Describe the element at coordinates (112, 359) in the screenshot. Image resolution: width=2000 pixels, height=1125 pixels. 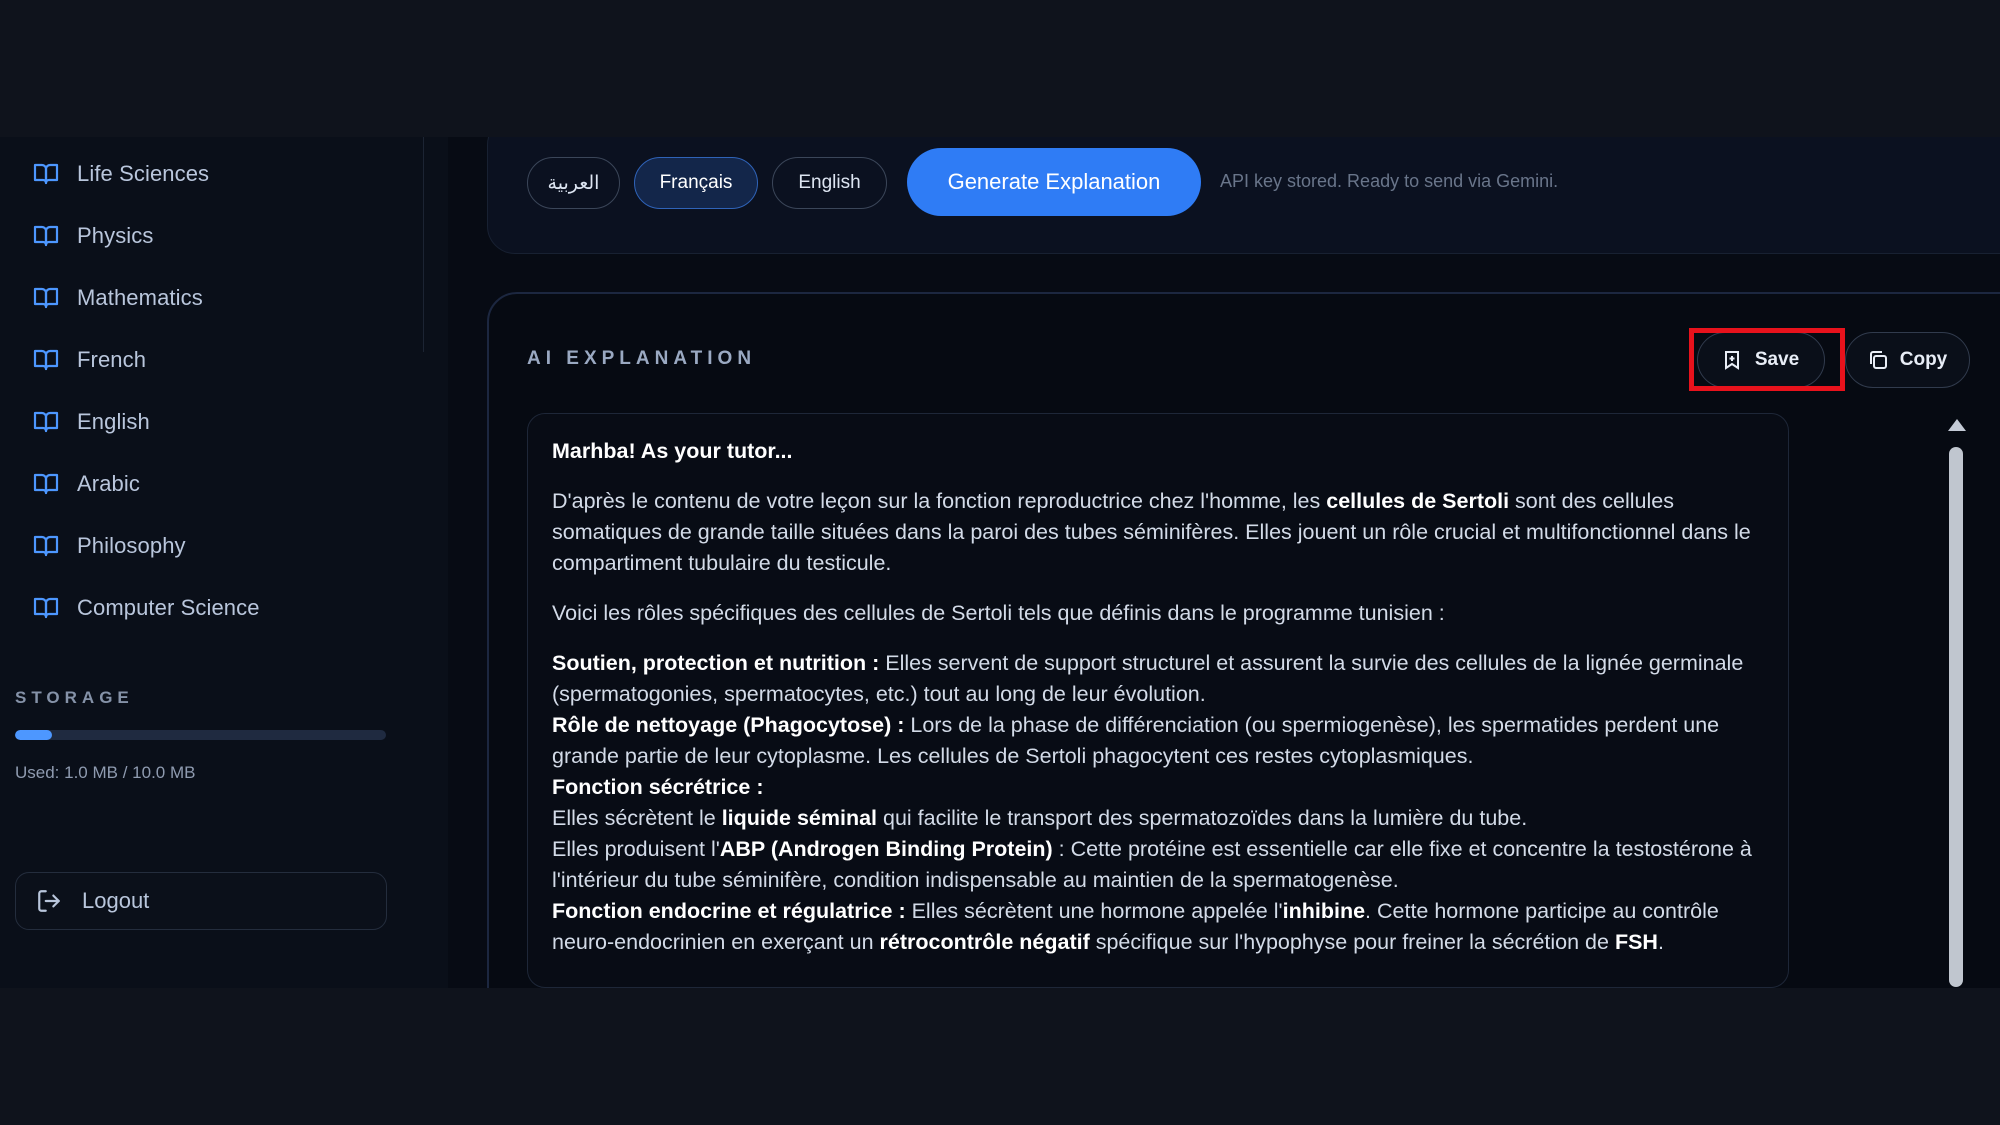
I see `sidebar-item-label: French` at that location.